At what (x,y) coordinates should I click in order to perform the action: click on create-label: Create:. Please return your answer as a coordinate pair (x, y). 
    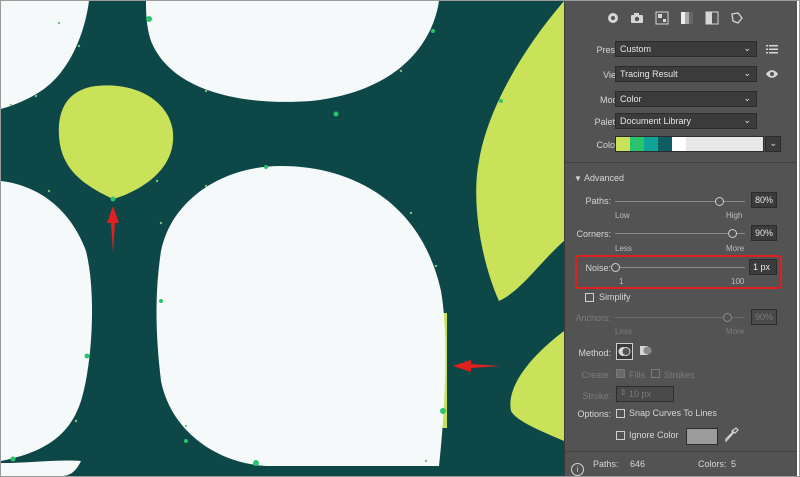
    Looking at the image, I should click on (596, 375).